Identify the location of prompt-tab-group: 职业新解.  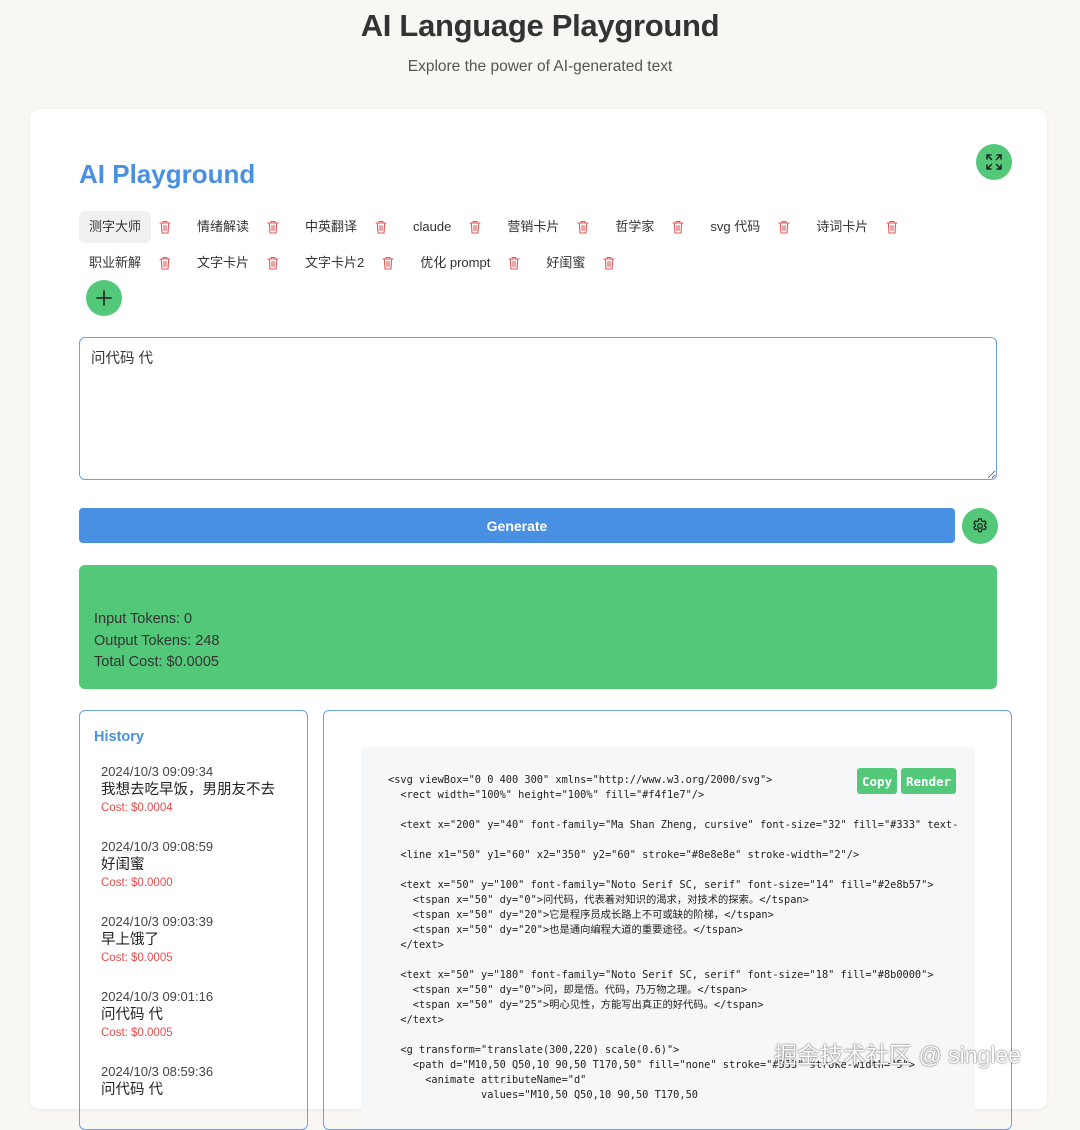
(133, 263).